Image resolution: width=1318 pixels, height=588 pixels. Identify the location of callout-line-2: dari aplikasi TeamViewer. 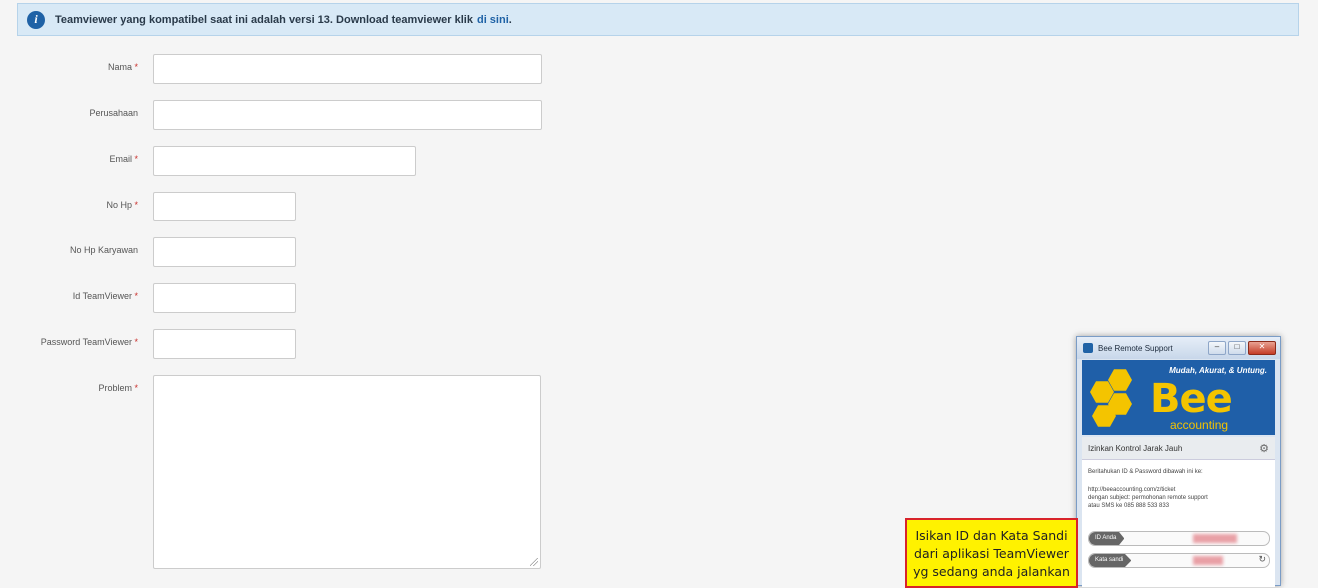
(991, 553).